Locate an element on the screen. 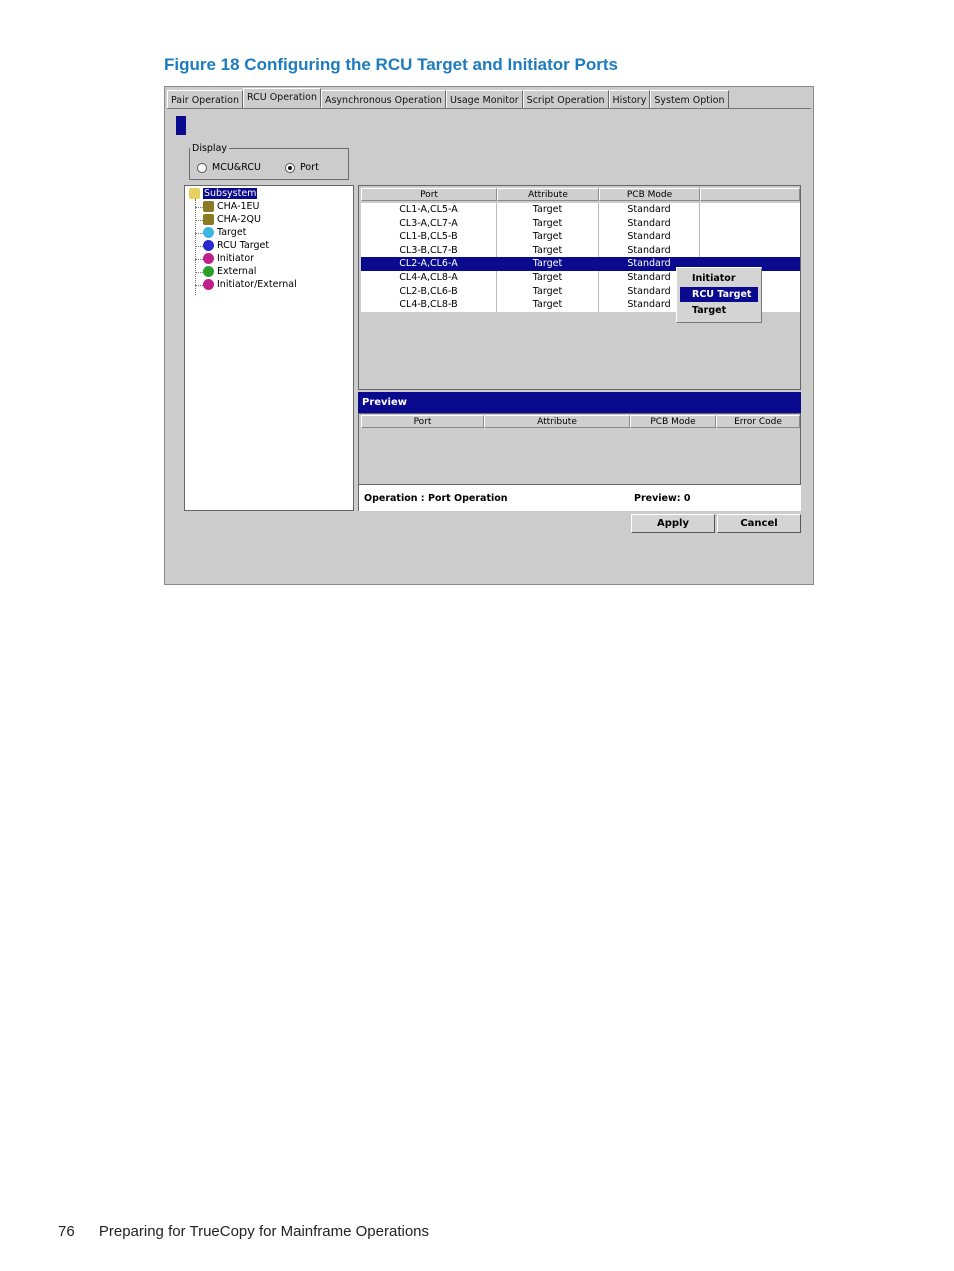  tree-item-cha-2qu: CHA-2QU is located at coordinates (232, 219).